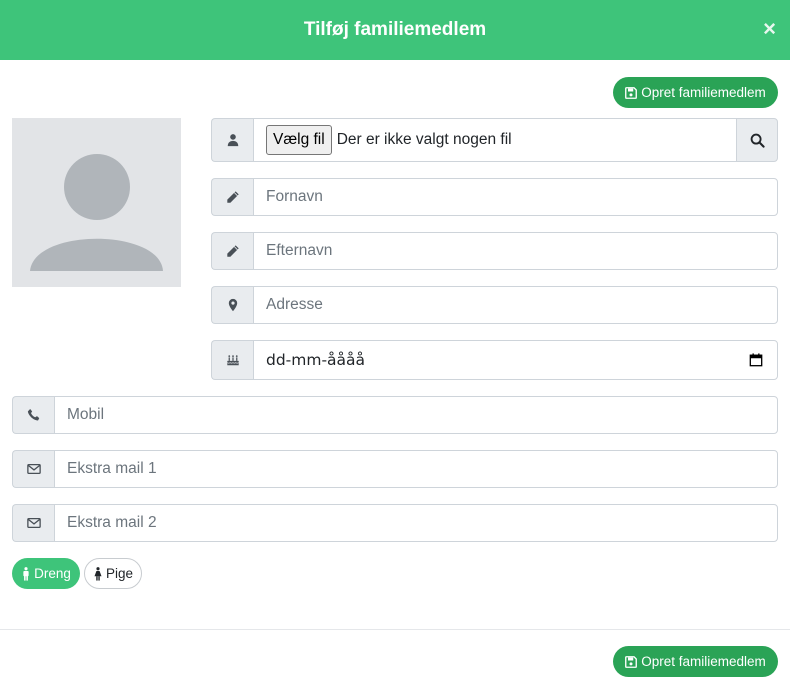 The height and width of the screenshot is (686, 790). I want to click on user-icon-addon, so click(232, 140).